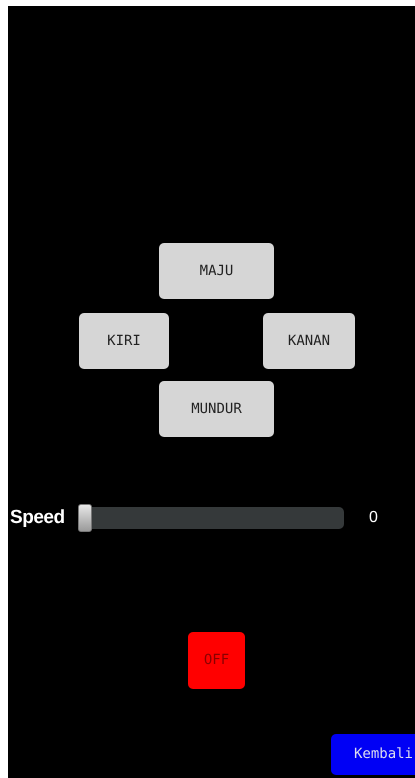 Image resolution: width=415 pixels, height=778 pixels. What do you see at coordinates (38, 518) in the screenshot?
I see `speed-label: Speed` at bounding box center [38, 518].